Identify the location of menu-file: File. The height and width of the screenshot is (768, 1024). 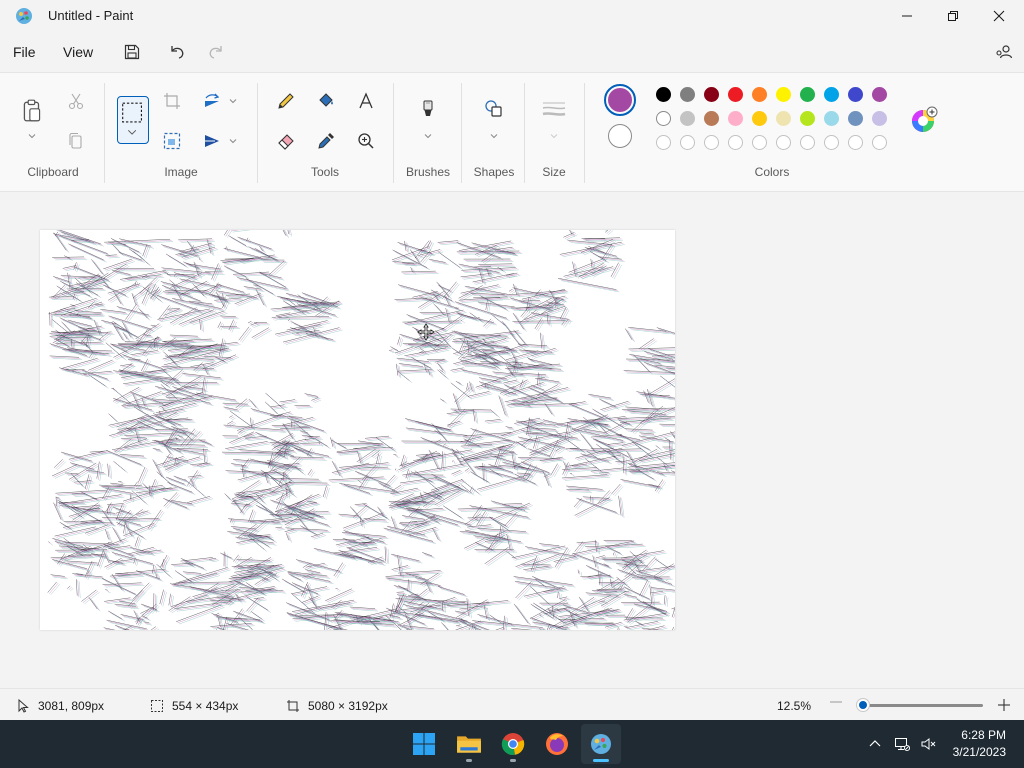
(24, 52).